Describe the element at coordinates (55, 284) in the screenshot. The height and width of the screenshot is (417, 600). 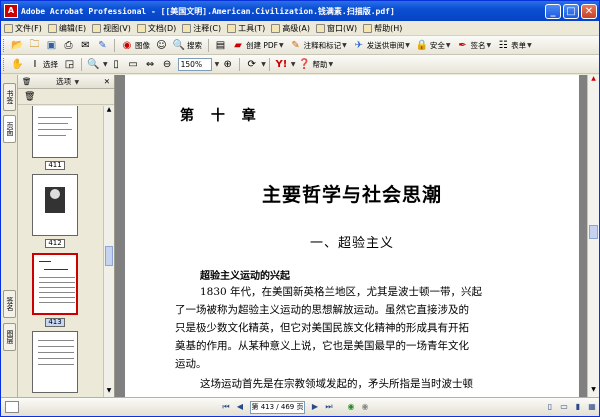
I see `page-thumbnail-selected` at that location.